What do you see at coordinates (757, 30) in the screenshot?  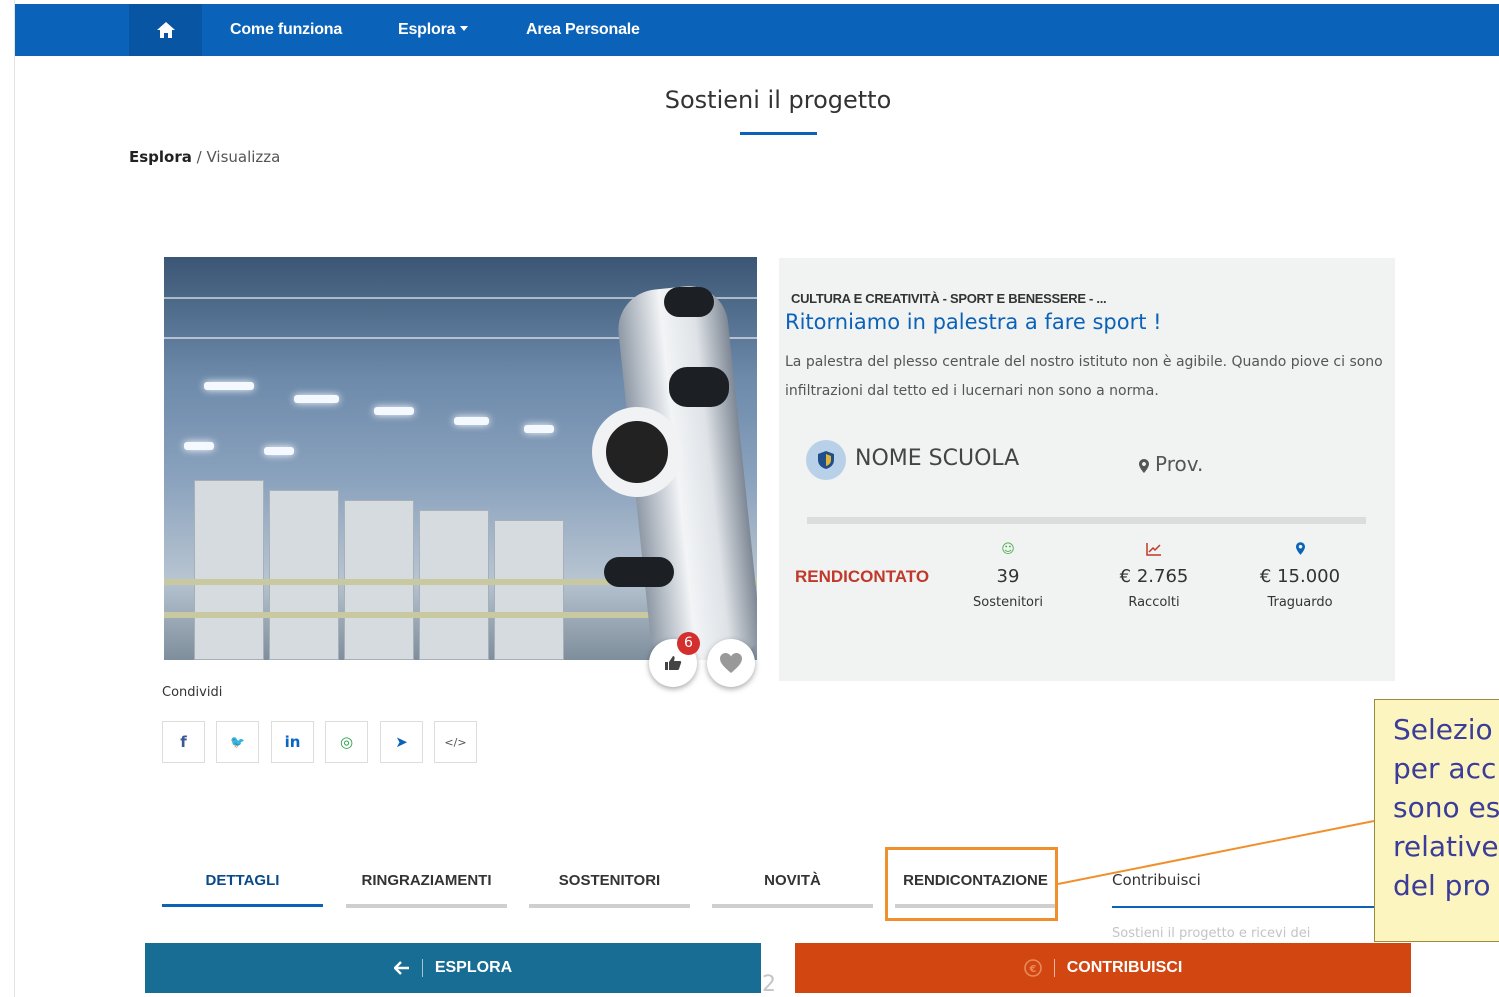 I see `top-navbar: Come funziona Esplora Area Personale` at bounding box center [757, 30].